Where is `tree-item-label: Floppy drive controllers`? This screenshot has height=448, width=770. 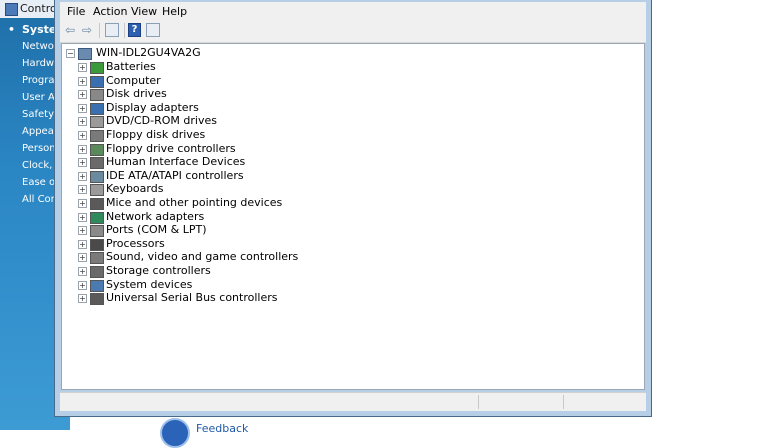 tree-item-label: Floppy drive controllers is located at coordinates (171, 148).